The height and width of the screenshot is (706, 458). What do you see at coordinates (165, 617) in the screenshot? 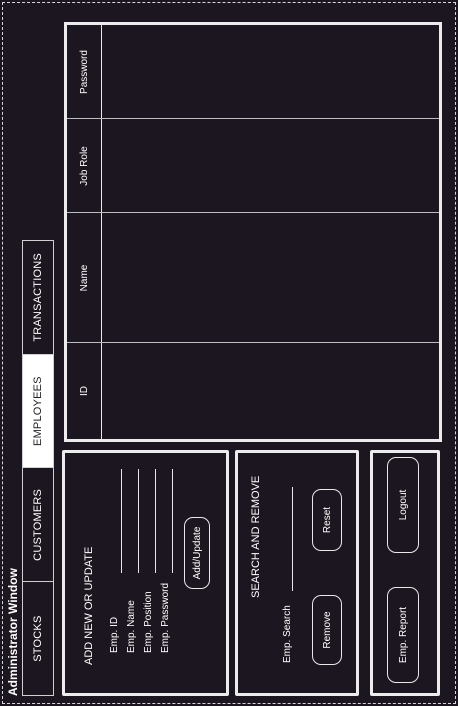
I see `emp-password-label: Emp. Password` at bounding box center [165, 617].